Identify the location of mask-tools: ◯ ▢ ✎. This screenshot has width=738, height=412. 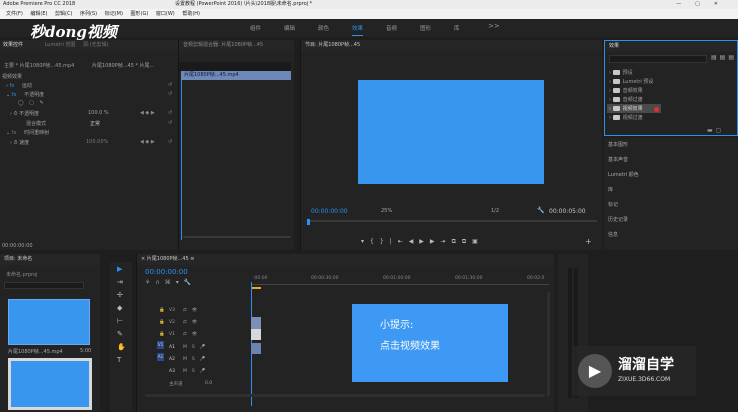
(32, 103).